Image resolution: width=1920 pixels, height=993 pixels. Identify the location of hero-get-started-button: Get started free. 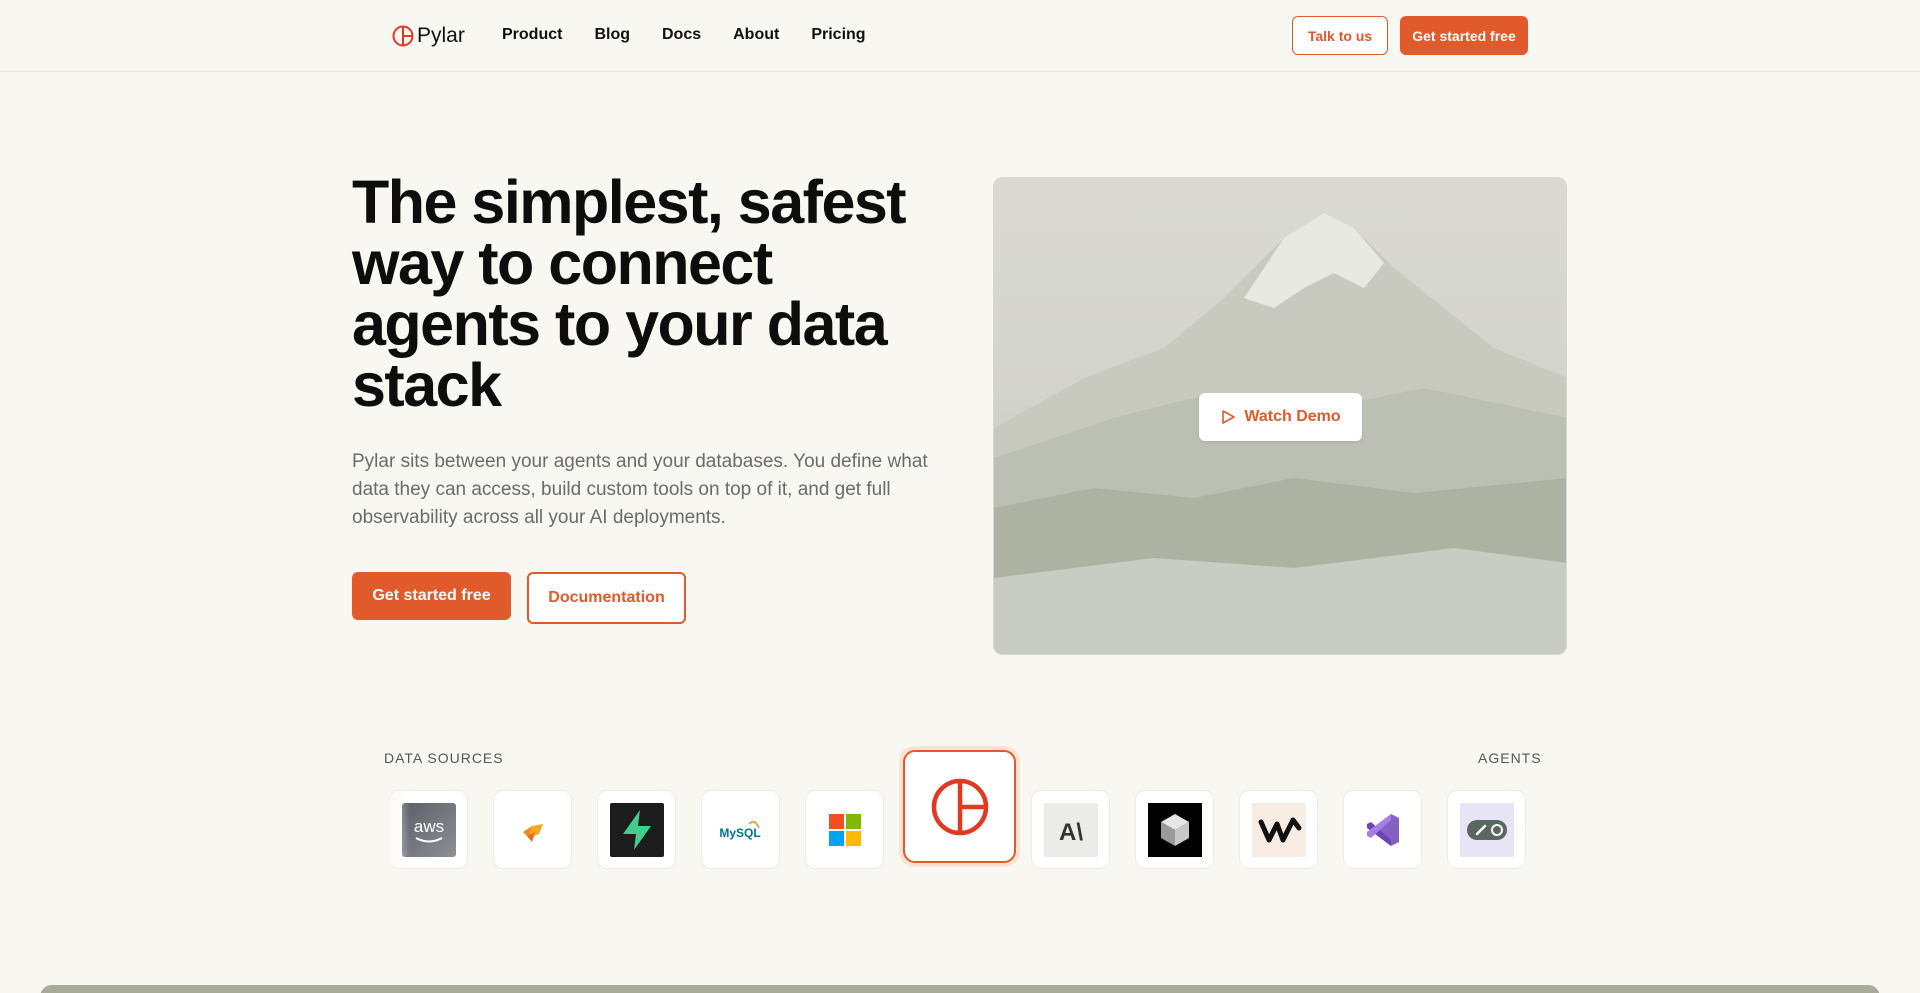
(431, 596).